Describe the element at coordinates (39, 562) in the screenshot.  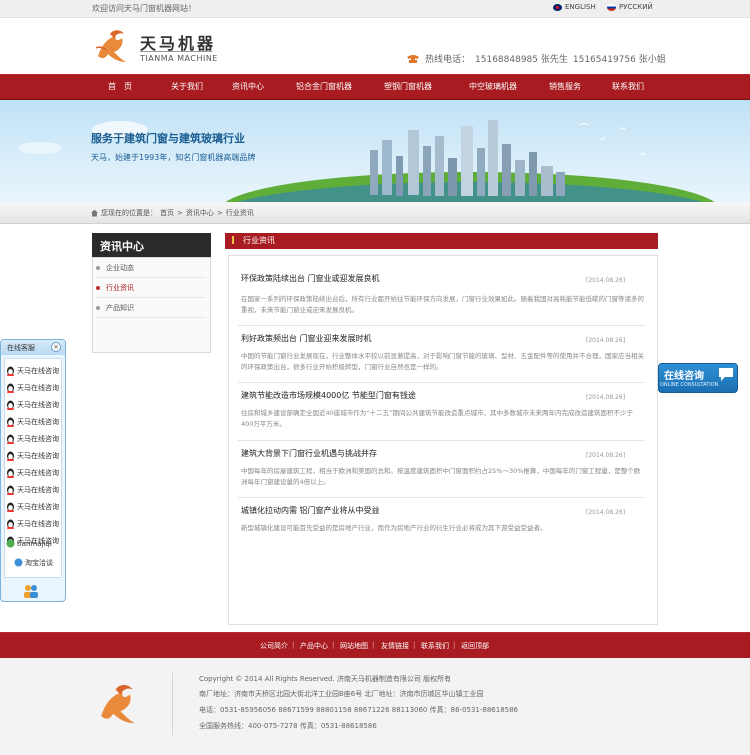
I see `taobao-chat-label: 淘宝洽谈` at that location.